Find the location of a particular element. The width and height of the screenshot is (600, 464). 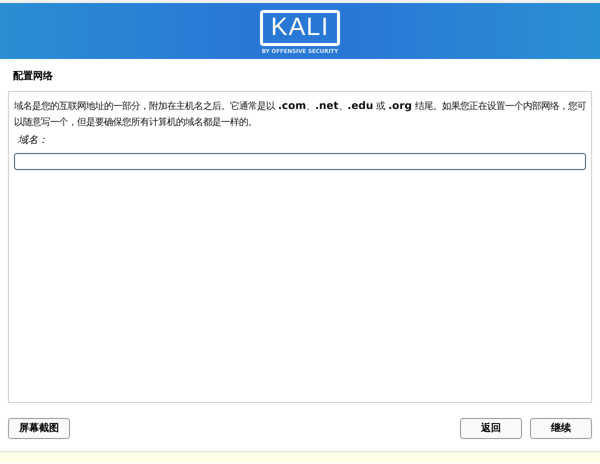

input-field is located at coordinates (300, 161).